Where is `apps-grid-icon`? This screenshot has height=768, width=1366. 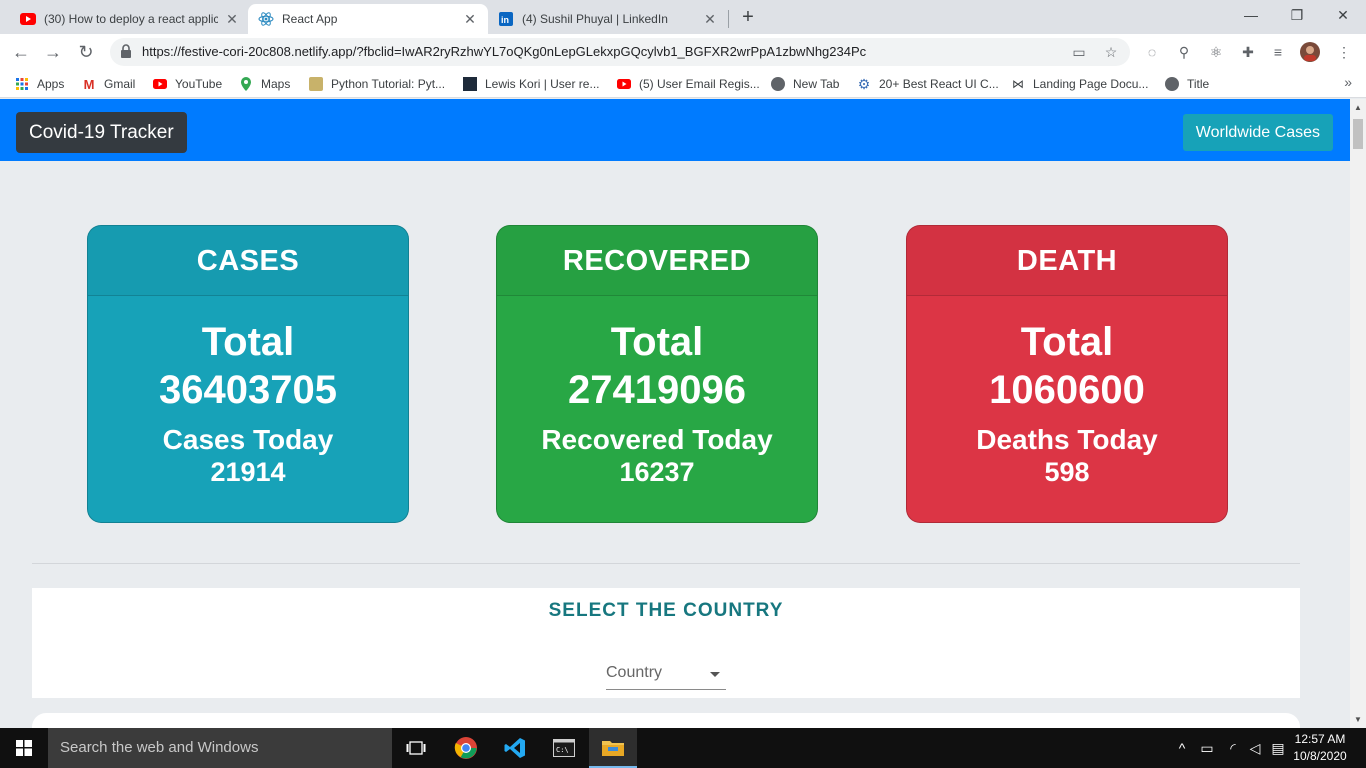
apps-grid-icon is located at coordinates (22, 84).